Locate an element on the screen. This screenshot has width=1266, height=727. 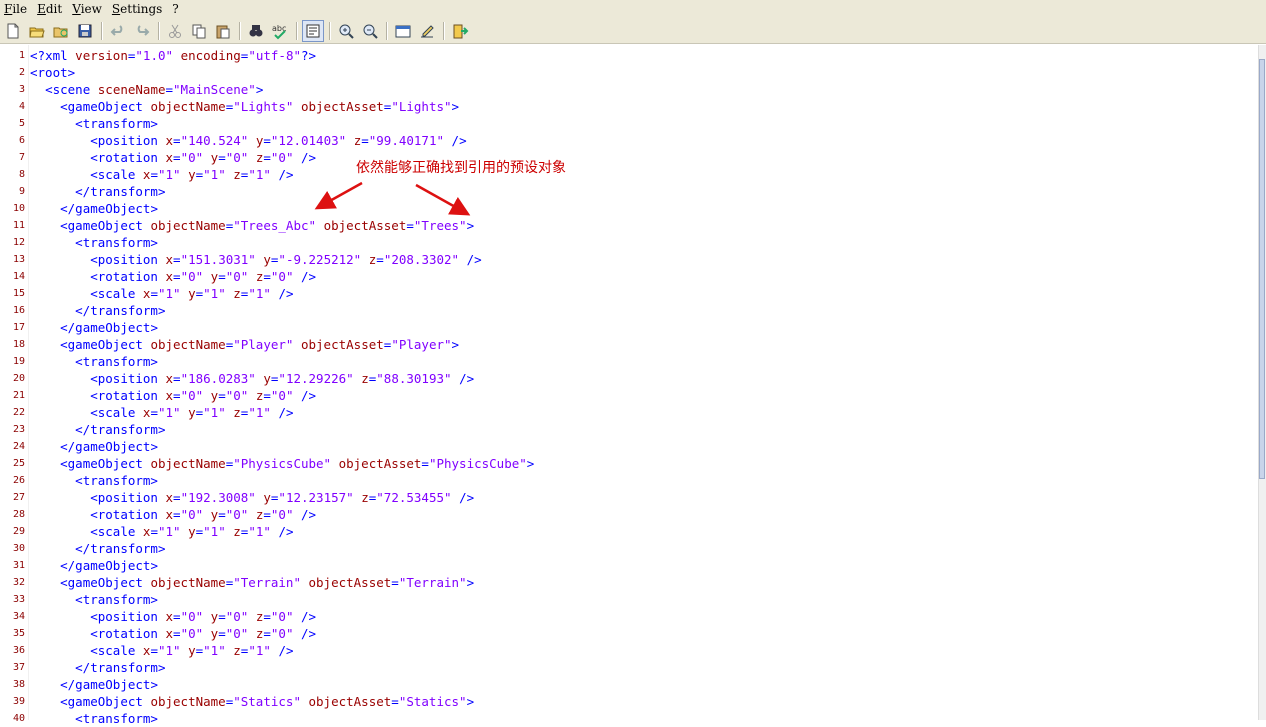
line-number: 3 is located at coordinates (21, 89).